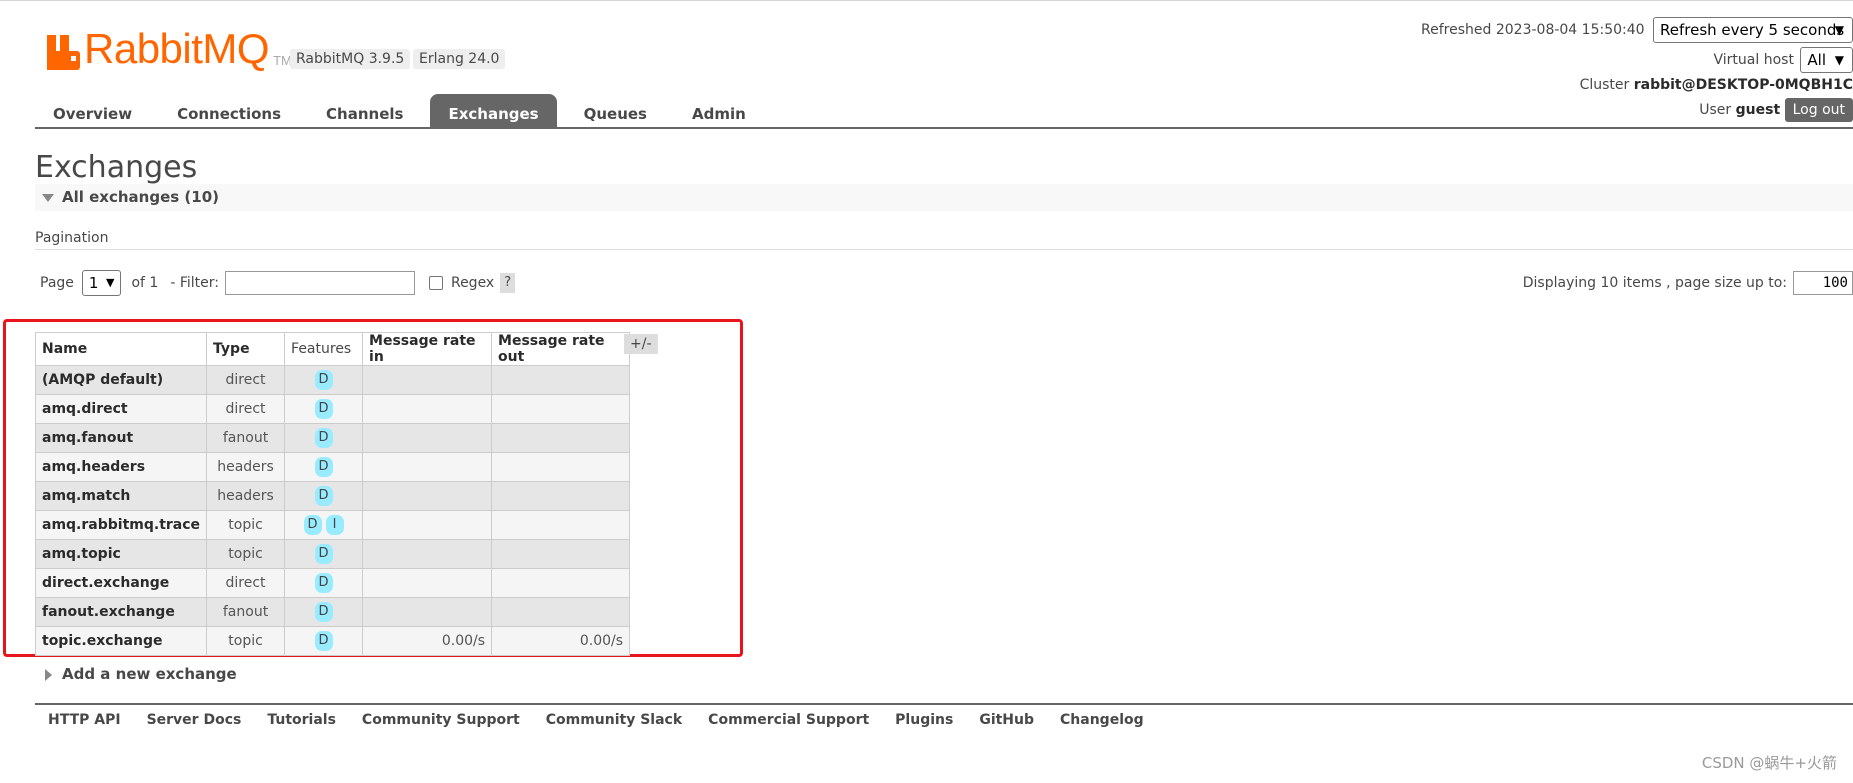 The image size is (1853, 783). Describe the element at coordinates (493, 111) in the screenshot. I see `tab-exchanges: Exchanges` at that location.